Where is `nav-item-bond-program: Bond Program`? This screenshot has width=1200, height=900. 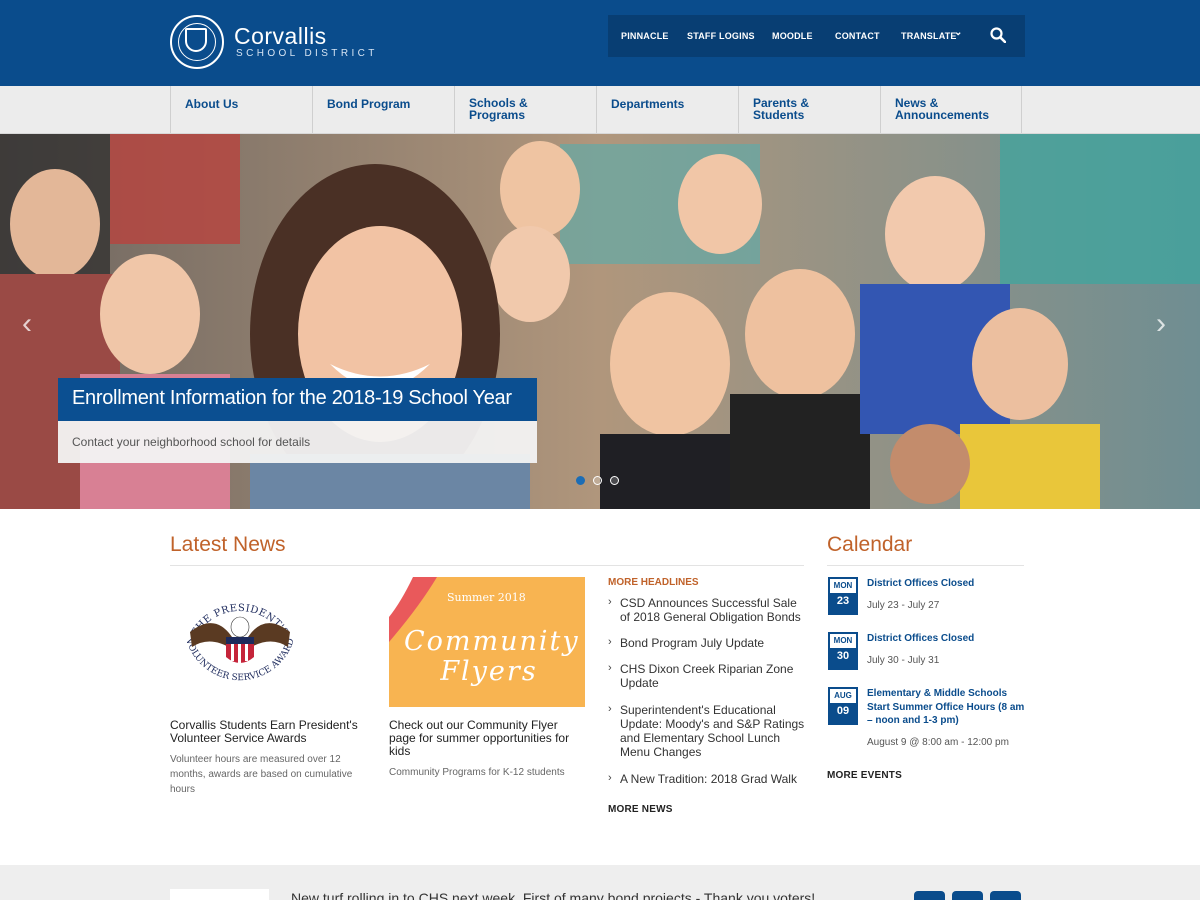 nav-item-bond-program: Bond Program is located at coordinates (383, 109).